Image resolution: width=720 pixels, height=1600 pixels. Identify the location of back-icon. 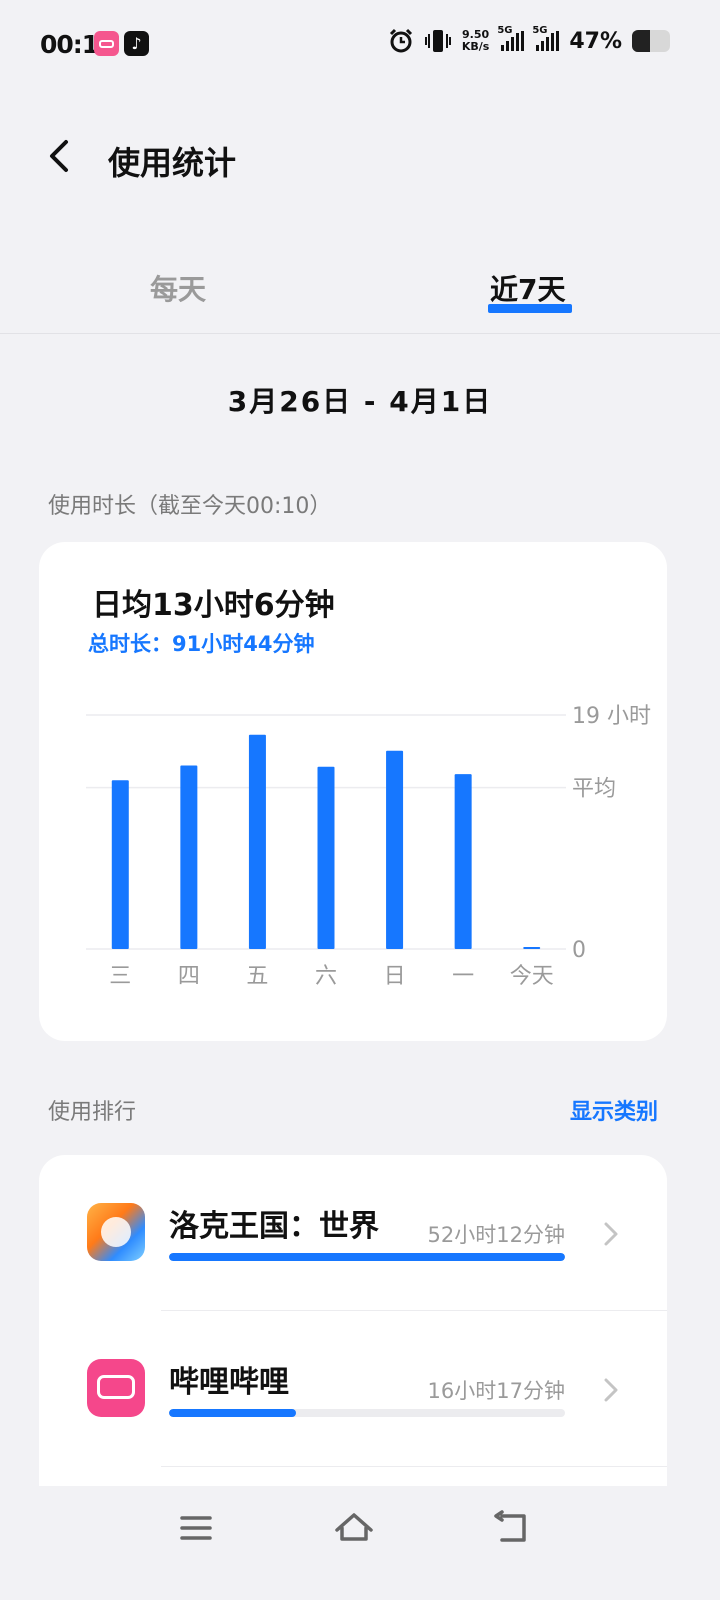
(512, 1528).